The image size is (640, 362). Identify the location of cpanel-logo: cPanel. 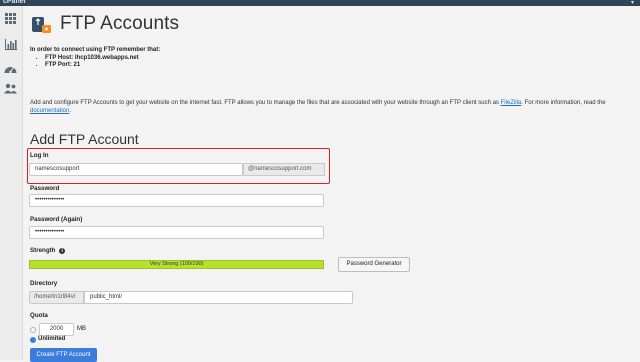
(14, 2).